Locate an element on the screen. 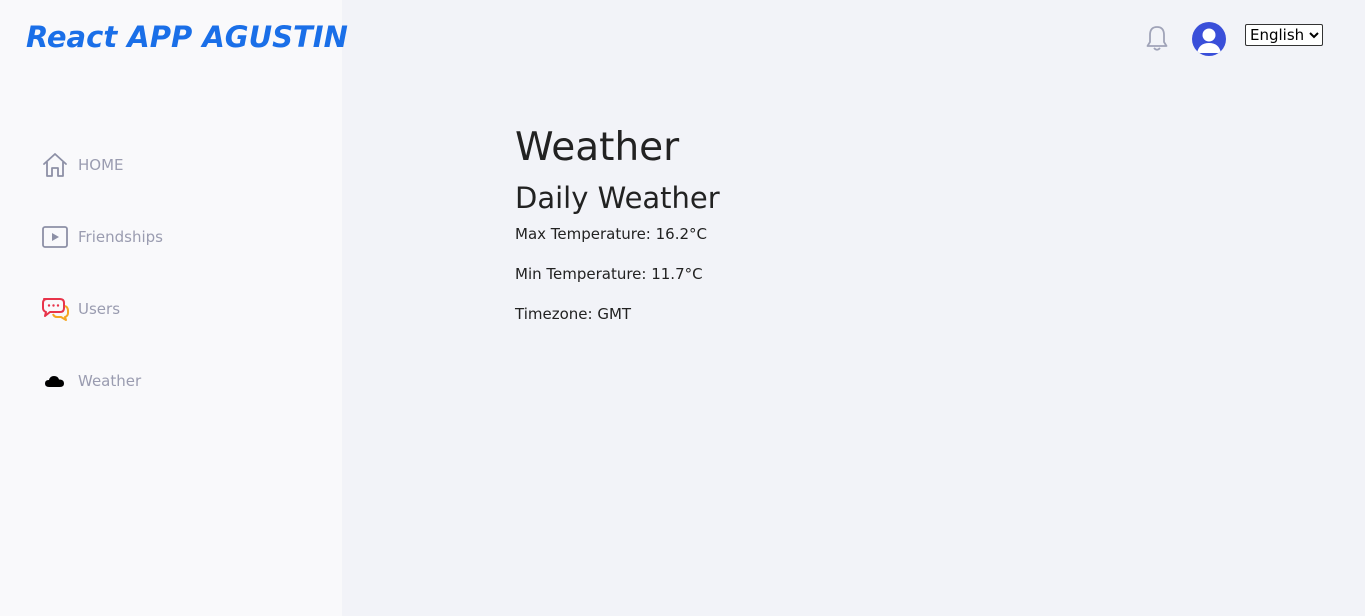 This screenshot has height=616, width=1365. timezone: Timezone: GMT is located at coordinates (573, 314).